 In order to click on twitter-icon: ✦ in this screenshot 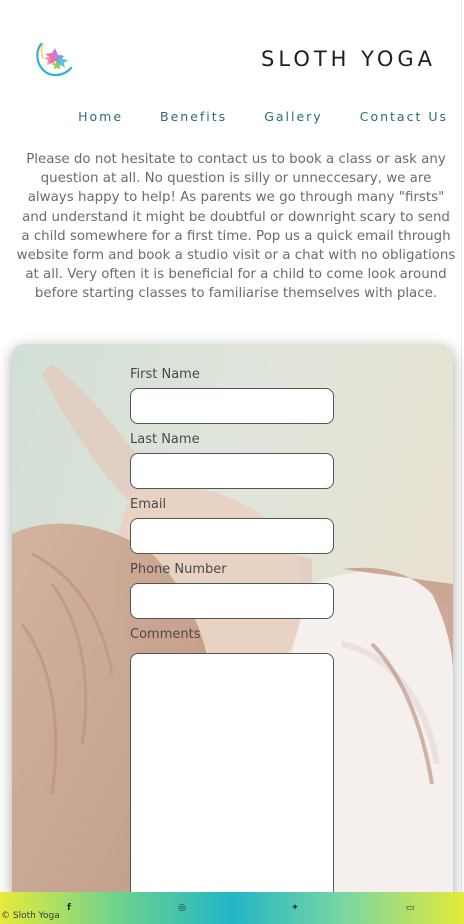, I will do `click(295, 908)`.